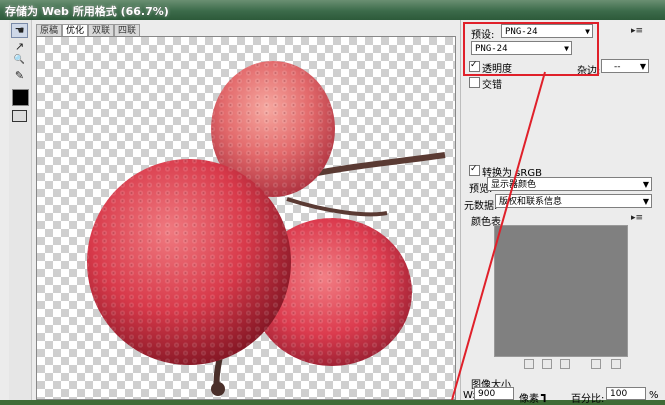  What do you see at coordinates (588, 399) in the screenshot?
I see `percent-label: 百分比:` at bounding box center [588, 399].